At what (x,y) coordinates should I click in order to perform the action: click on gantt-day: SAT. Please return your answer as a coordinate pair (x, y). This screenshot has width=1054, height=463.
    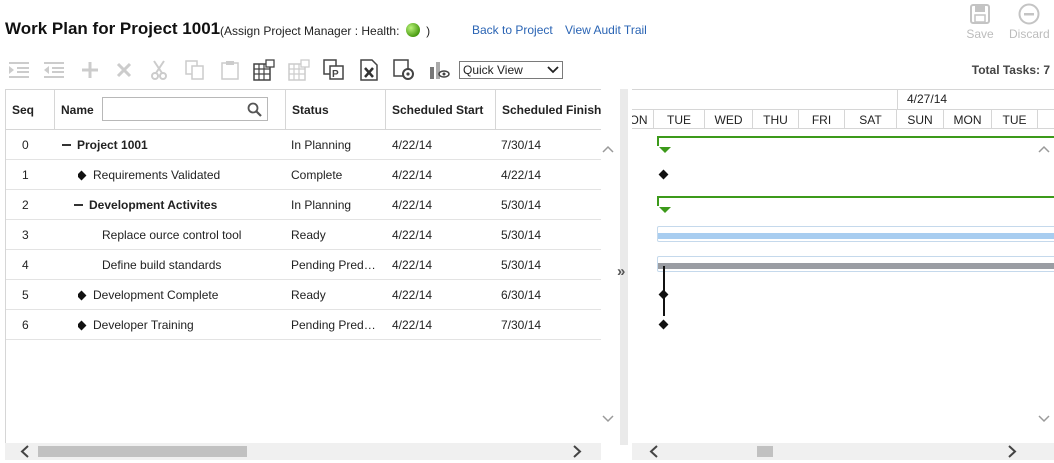
    Looking at the image, I should click on (871, 119).